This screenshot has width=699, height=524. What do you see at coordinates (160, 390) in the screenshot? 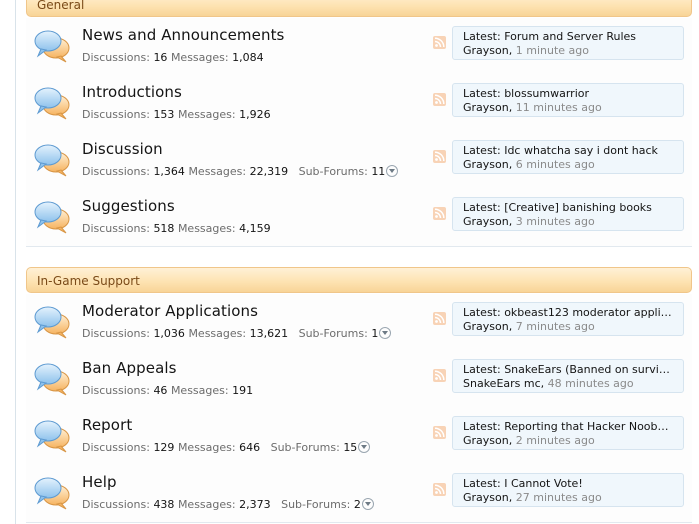
I see `discussions-count: 46` at bounding box center [160, 390].